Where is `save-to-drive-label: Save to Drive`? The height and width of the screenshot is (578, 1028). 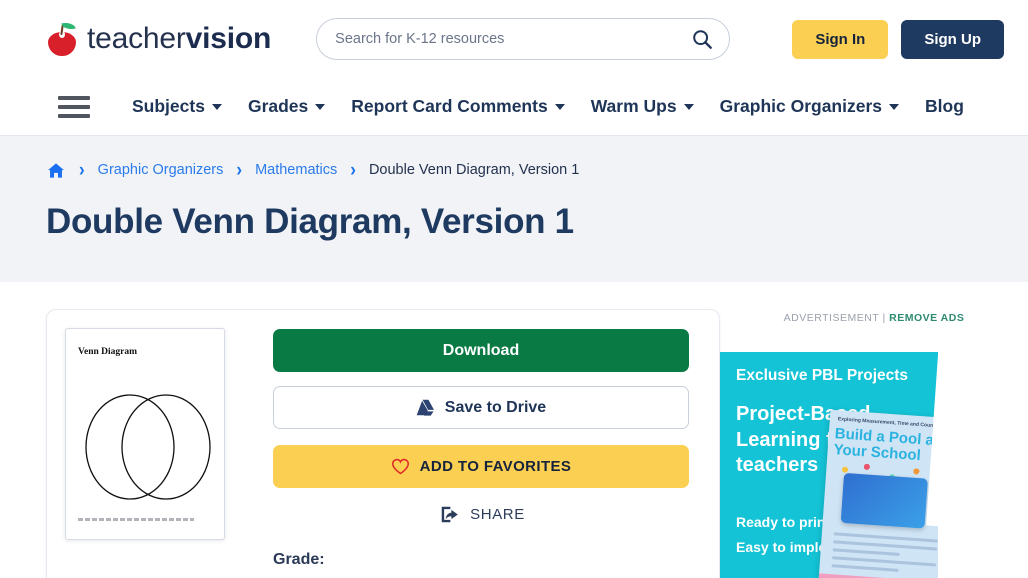 save-to-drive-label: Save to Drive is located at coordinates (495, 407).